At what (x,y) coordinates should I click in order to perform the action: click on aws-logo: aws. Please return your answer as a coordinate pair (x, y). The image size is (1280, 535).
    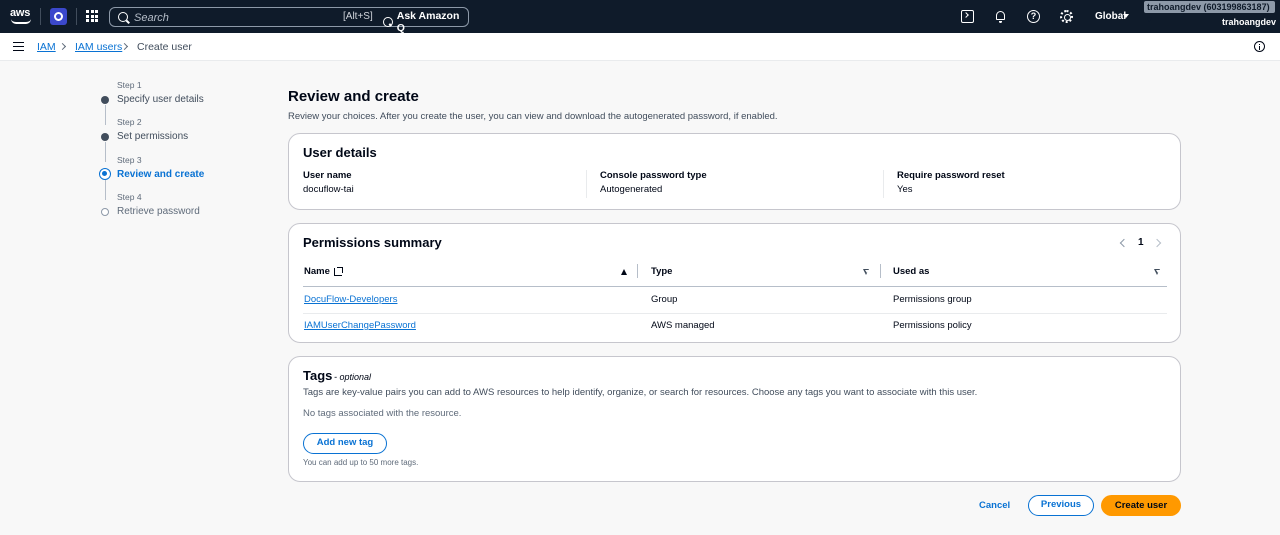
    Looking at the image, I should click on (21, 17).